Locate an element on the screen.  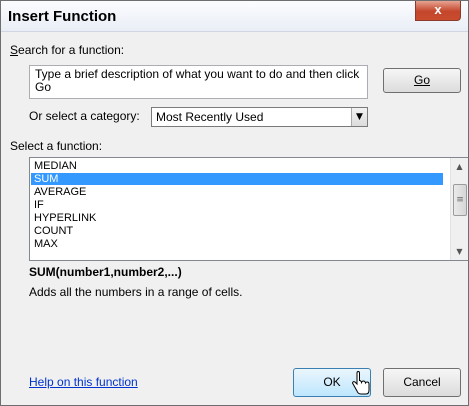
scroll-up-arrow-icon: ▲ is located at coordinates (459, 166).